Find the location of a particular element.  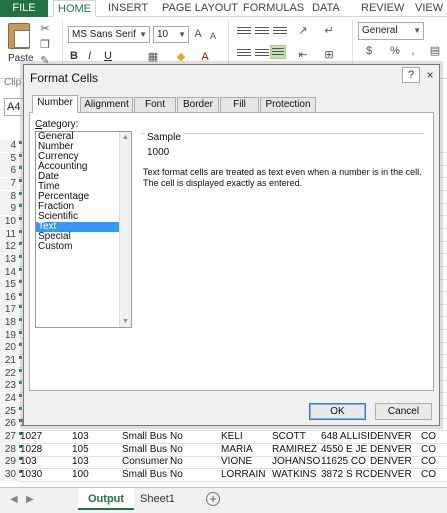

sheet-tab-output: Output is located at coordinates (106, 499).